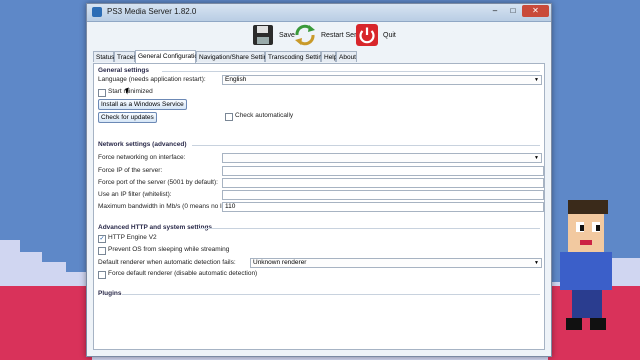  I want to click on ip-filter-input, so click(383, 195).